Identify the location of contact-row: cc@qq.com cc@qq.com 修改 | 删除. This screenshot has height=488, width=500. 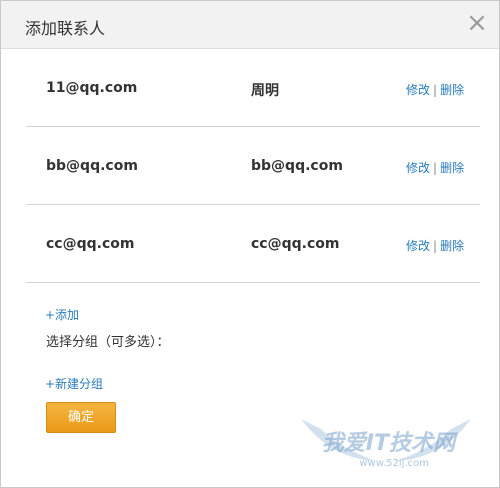
(253, 244).